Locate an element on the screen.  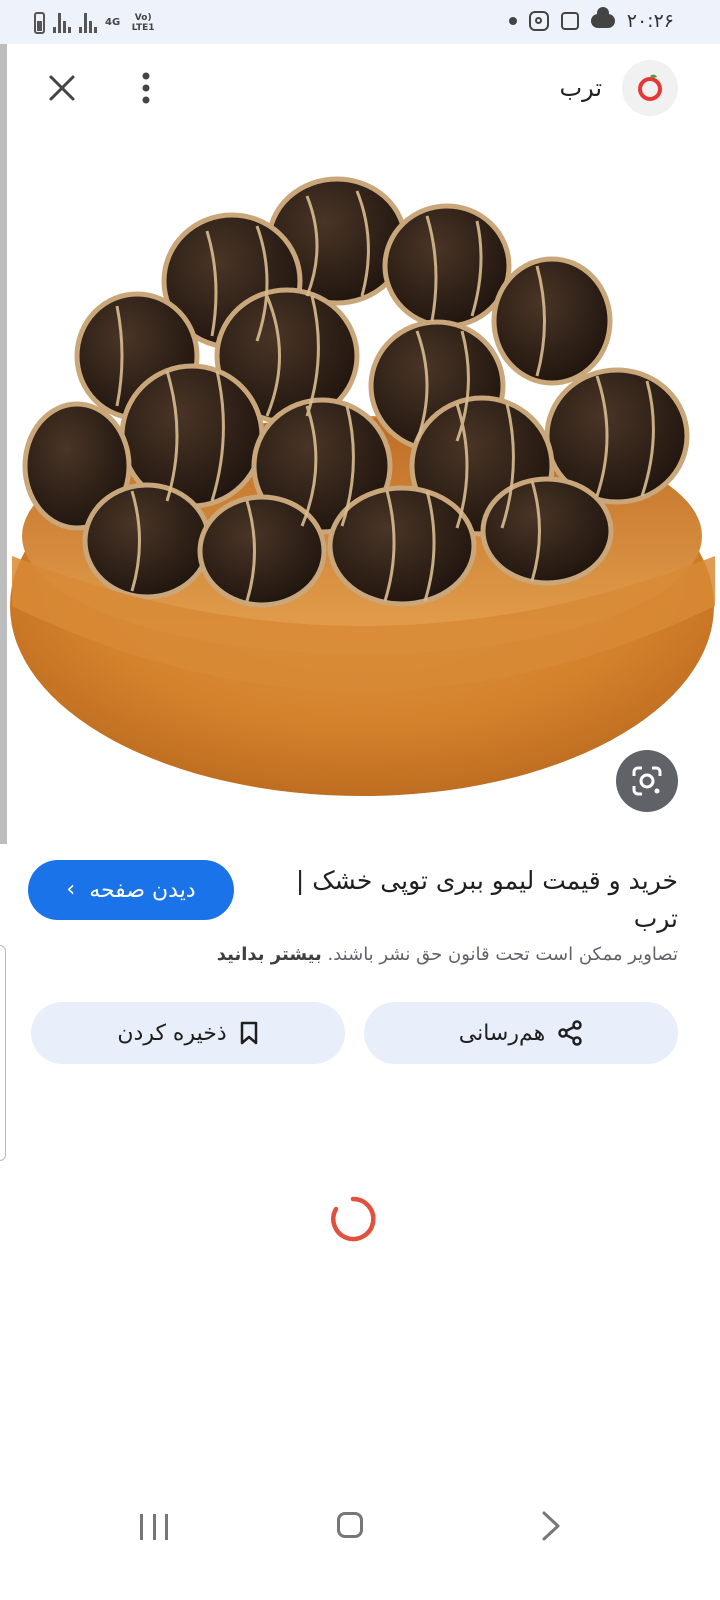
site-logo is located at coordinates (650, 88).